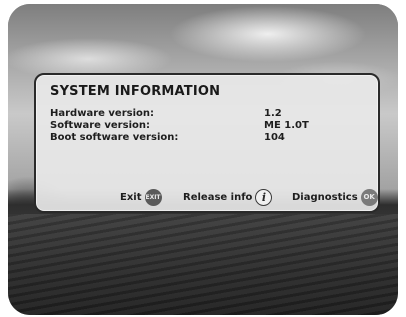 Image resolution: width=406 pixels, height=317 pixels. What do you see at coordinates (210, 114) in the screenshot?
I see `info-row-hardware: Hardware version: 1.2` at bounding box center [210, 114].